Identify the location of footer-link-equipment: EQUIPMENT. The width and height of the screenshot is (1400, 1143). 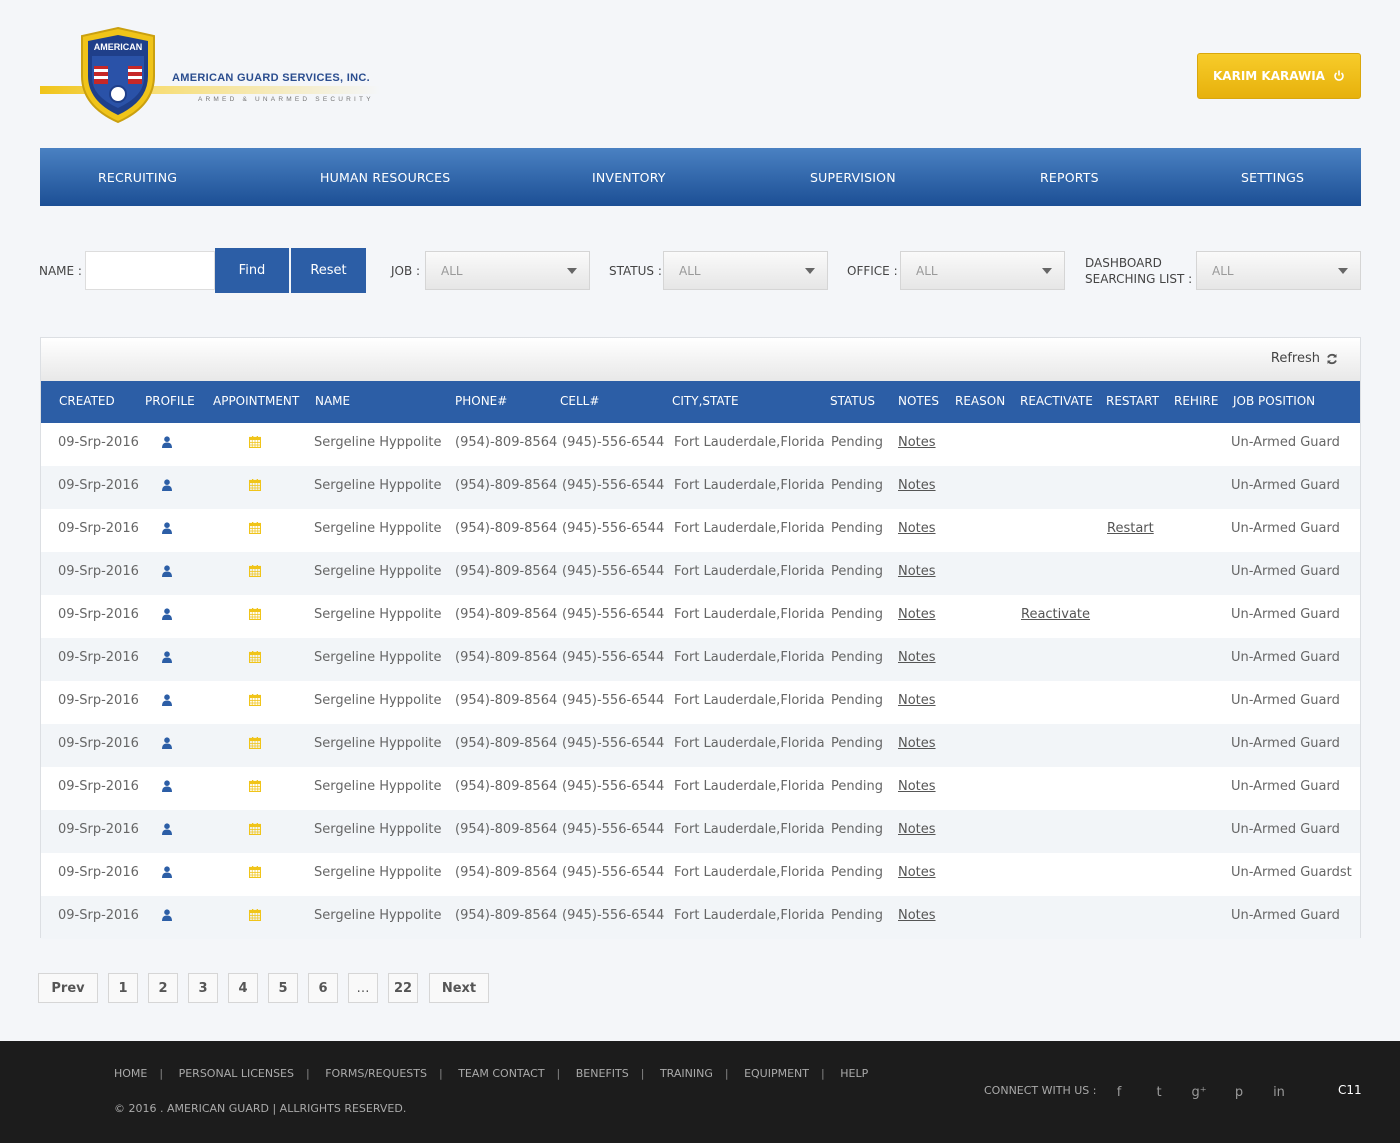
(776, 1073).